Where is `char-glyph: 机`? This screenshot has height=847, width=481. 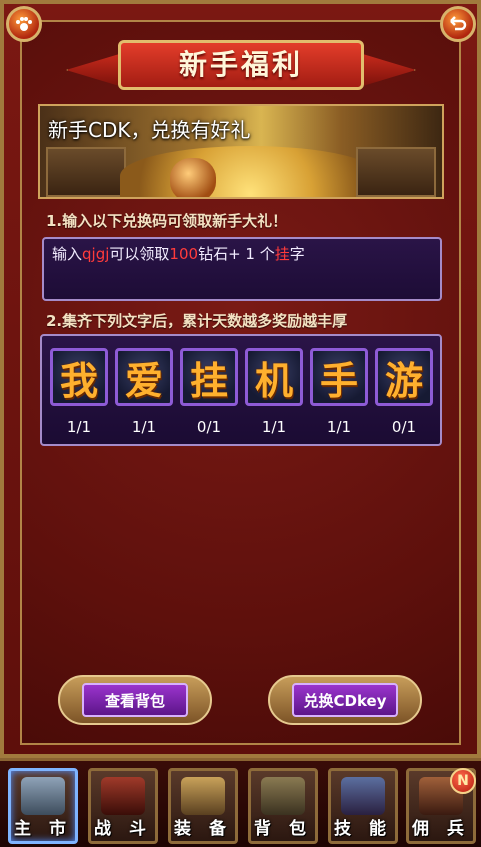 char-glyph: 机 is located at coordinates (273, 380).